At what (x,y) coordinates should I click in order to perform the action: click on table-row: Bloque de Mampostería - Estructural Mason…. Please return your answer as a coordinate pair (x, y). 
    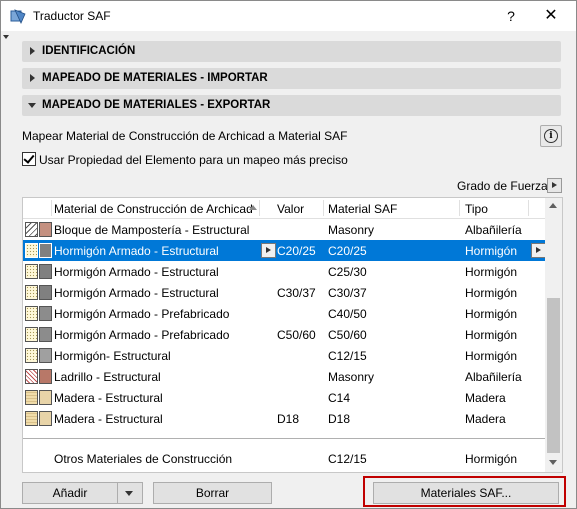
    Looking at the image, I should click on (284, 229).